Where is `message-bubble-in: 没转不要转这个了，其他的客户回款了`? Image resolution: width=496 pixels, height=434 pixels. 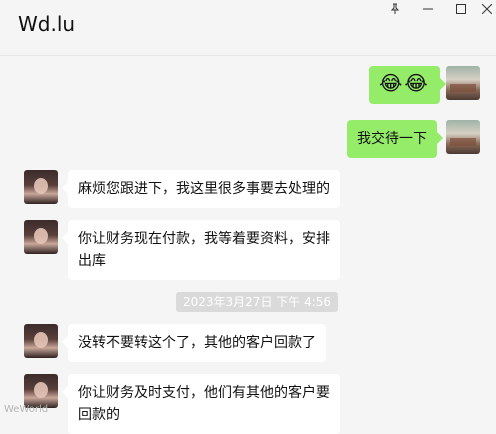
message-bubble-in: 没转不要转这个了，其他的客户回款了 is located at coordinates (194, 343).